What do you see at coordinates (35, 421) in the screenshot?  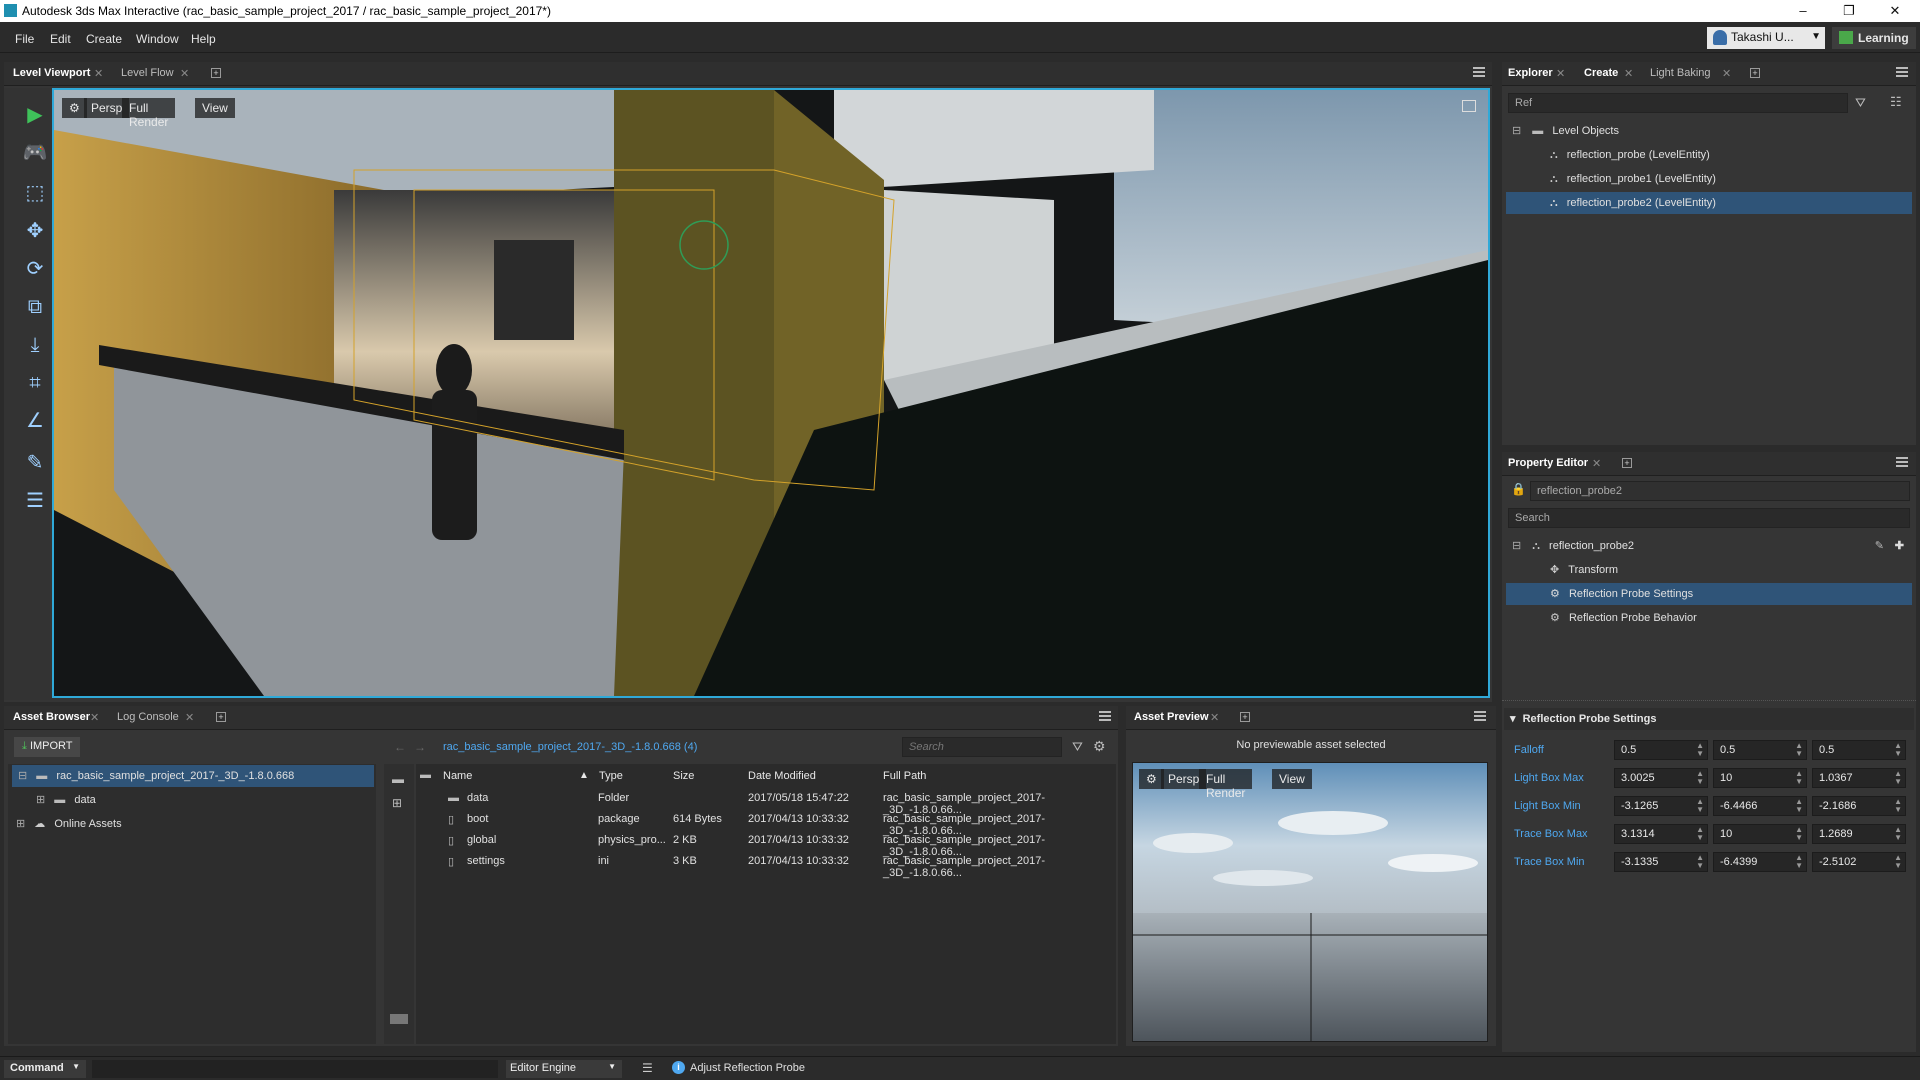 I see `angle-icon: ∠` at bounding box center [35, 421].